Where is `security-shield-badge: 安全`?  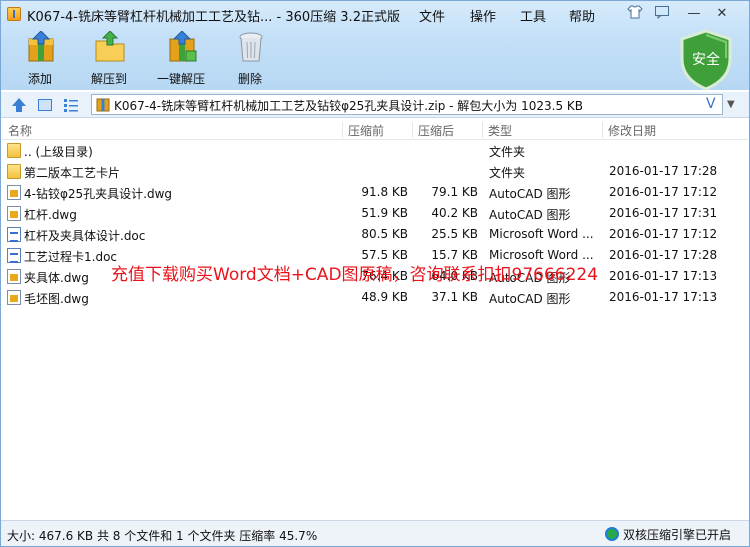
security-shield-badge: 安全 is located at coordinates (706, 60).